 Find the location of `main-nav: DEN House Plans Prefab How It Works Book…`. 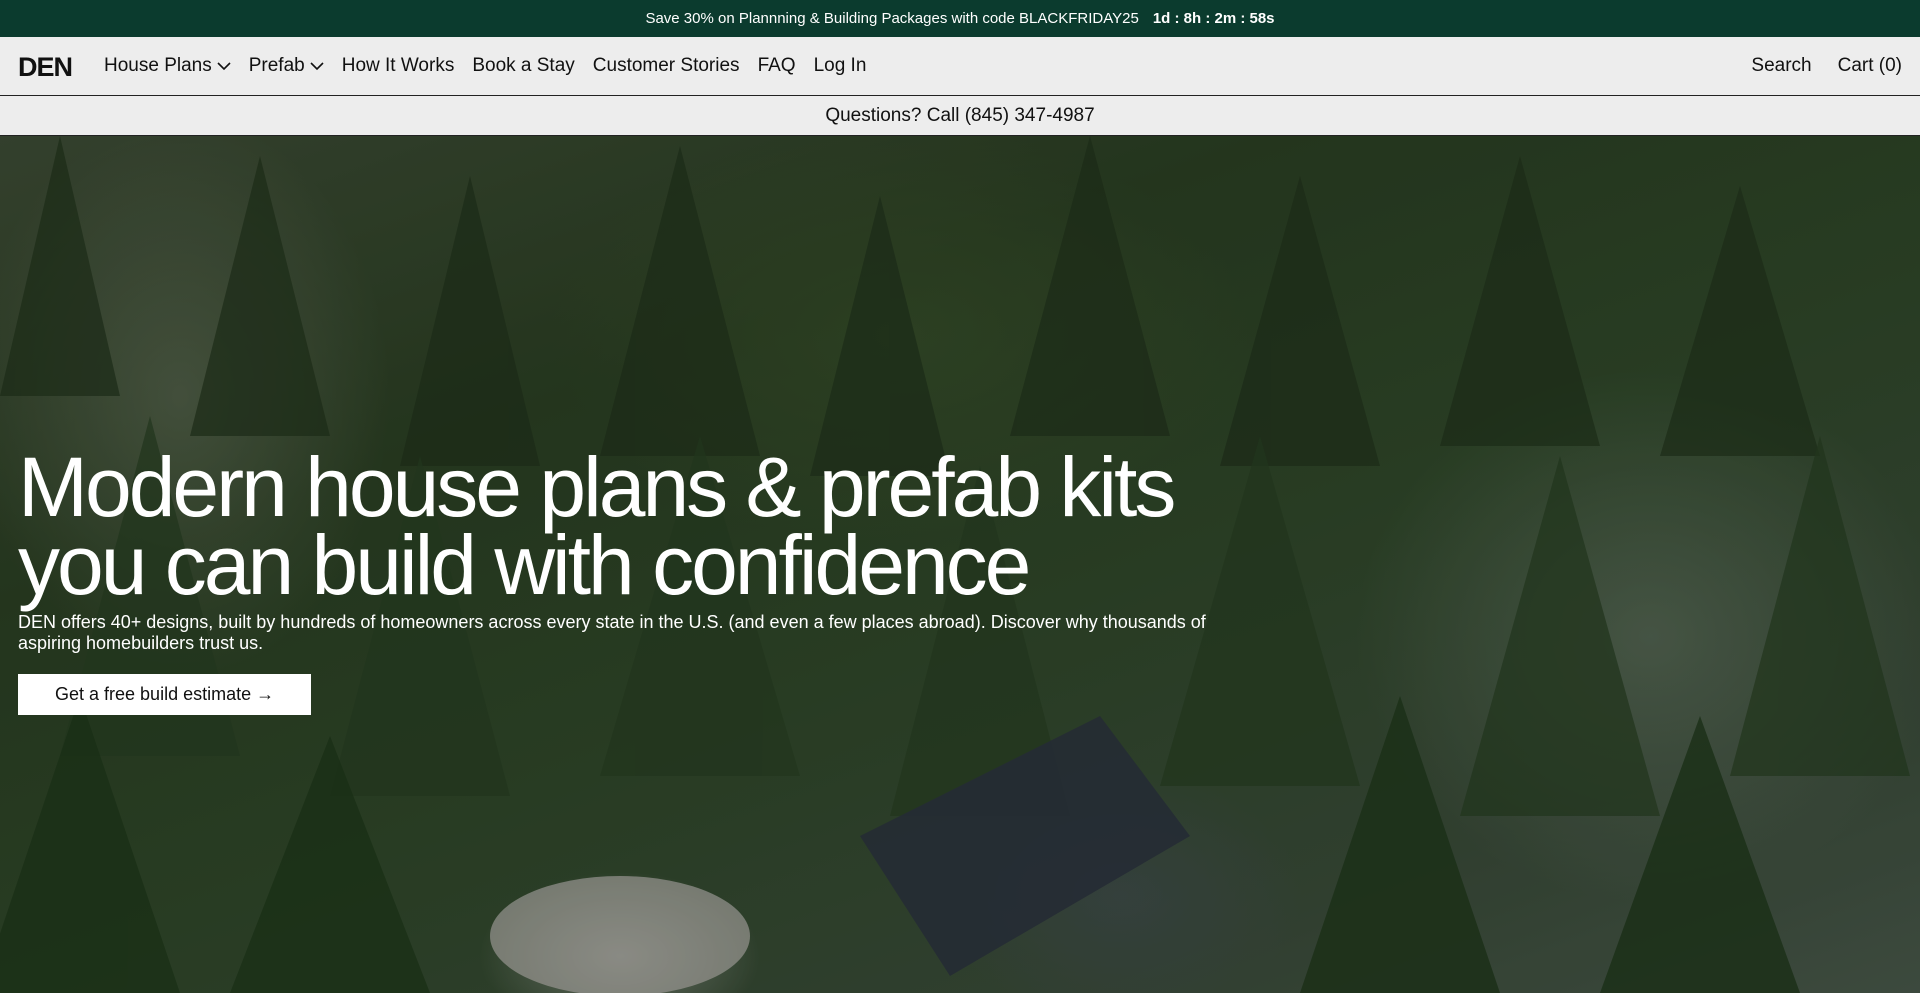

main-nav: DEN House Plans Prefab How It Works Book… is located at coordinates (960, 66).